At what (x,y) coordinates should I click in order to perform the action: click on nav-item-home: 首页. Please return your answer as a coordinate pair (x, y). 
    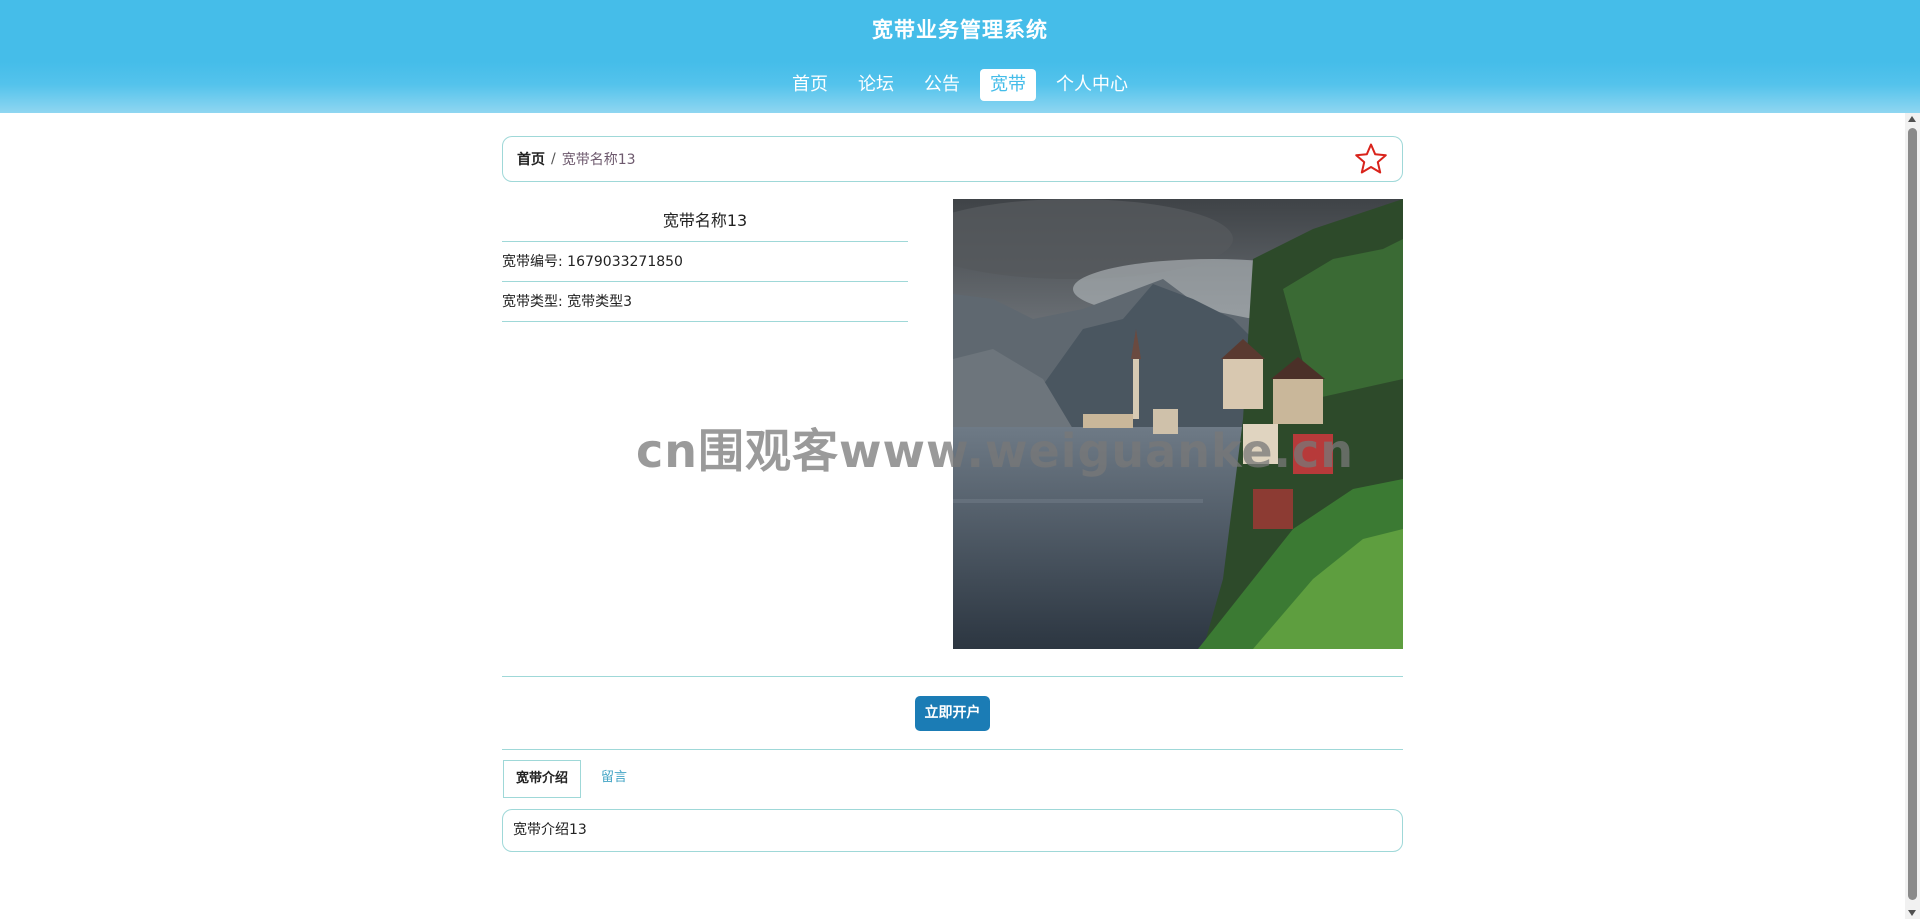
    Looking at the image, I should click on (810, 85).